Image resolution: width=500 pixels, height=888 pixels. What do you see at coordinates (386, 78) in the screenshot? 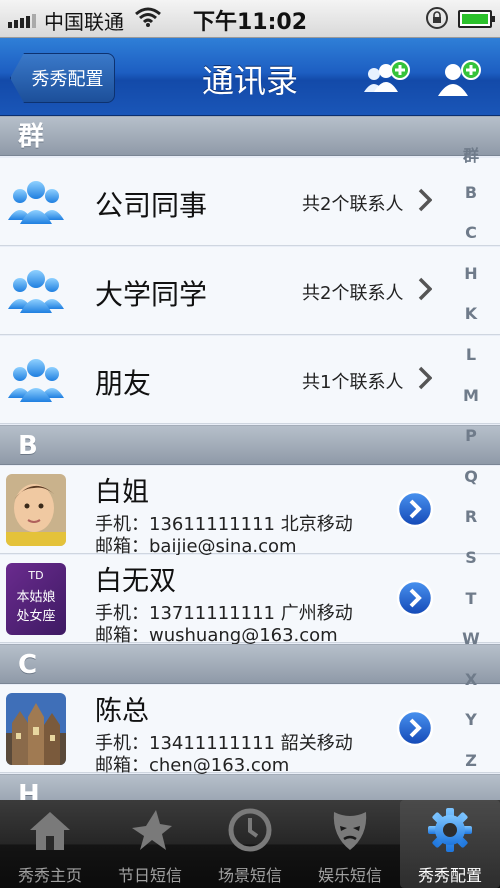
I see `add-group-icon` at bounding box center [386, 78].